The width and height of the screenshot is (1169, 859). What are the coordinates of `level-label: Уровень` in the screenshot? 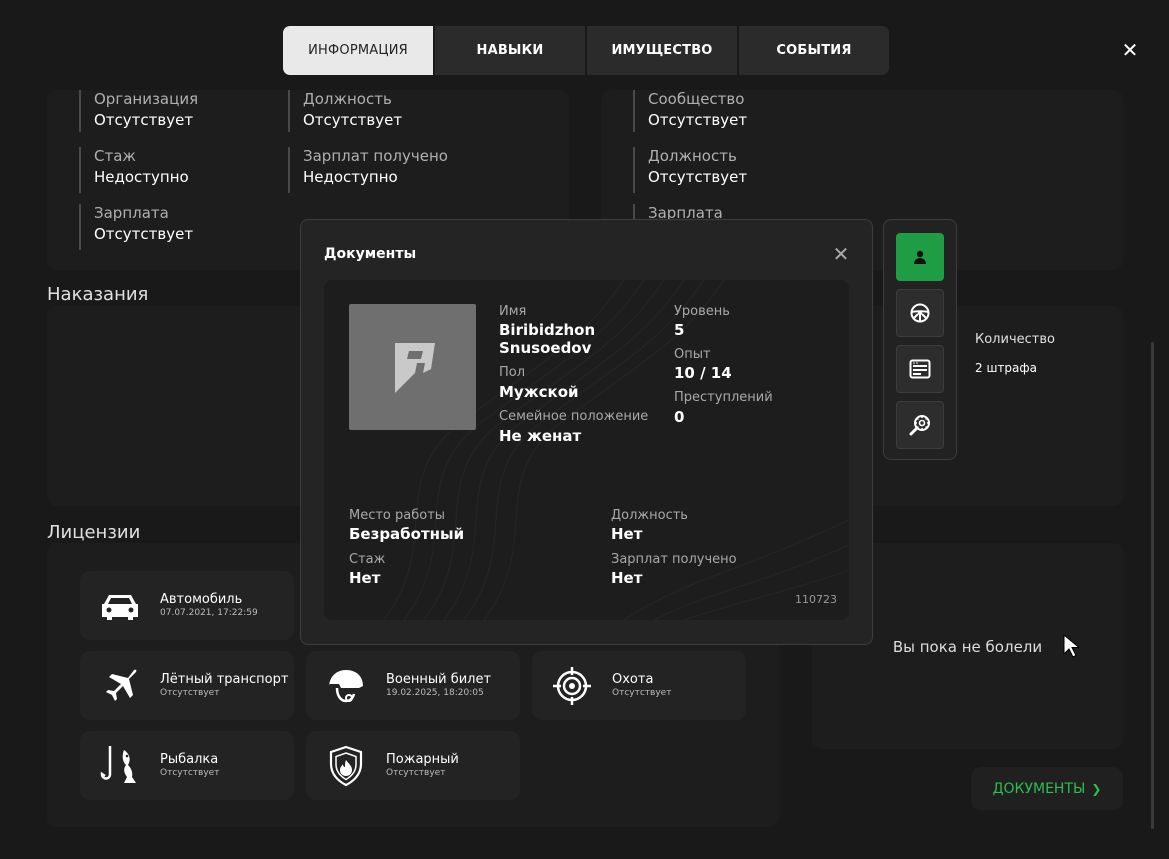 It's located at (702, 311).